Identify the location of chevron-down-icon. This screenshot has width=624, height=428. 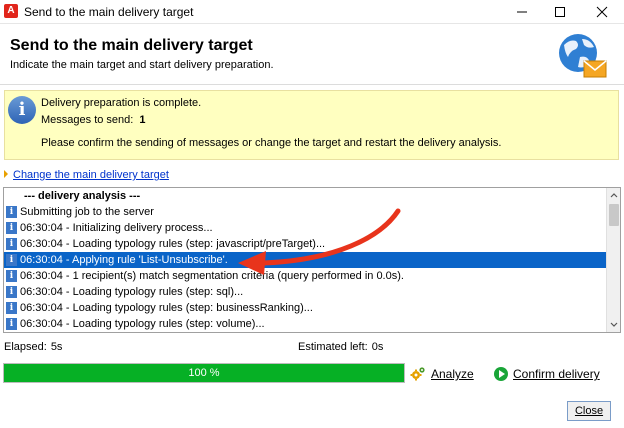
(614, 324).